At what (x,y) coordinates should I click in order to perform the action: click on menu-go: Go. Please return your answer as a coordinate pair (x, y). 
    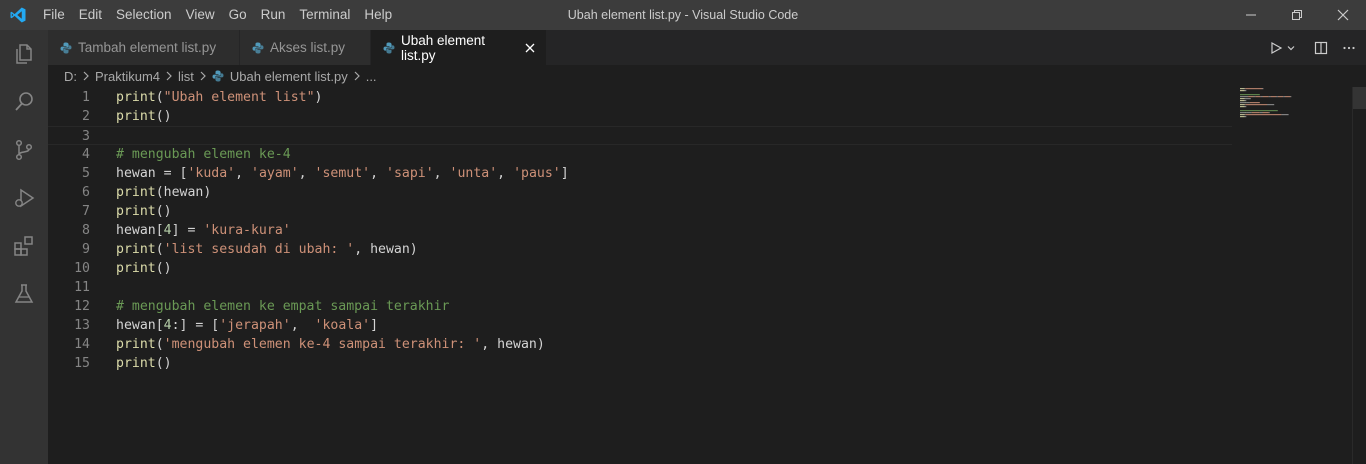
    Looking at the image, I should click on (238, 15).